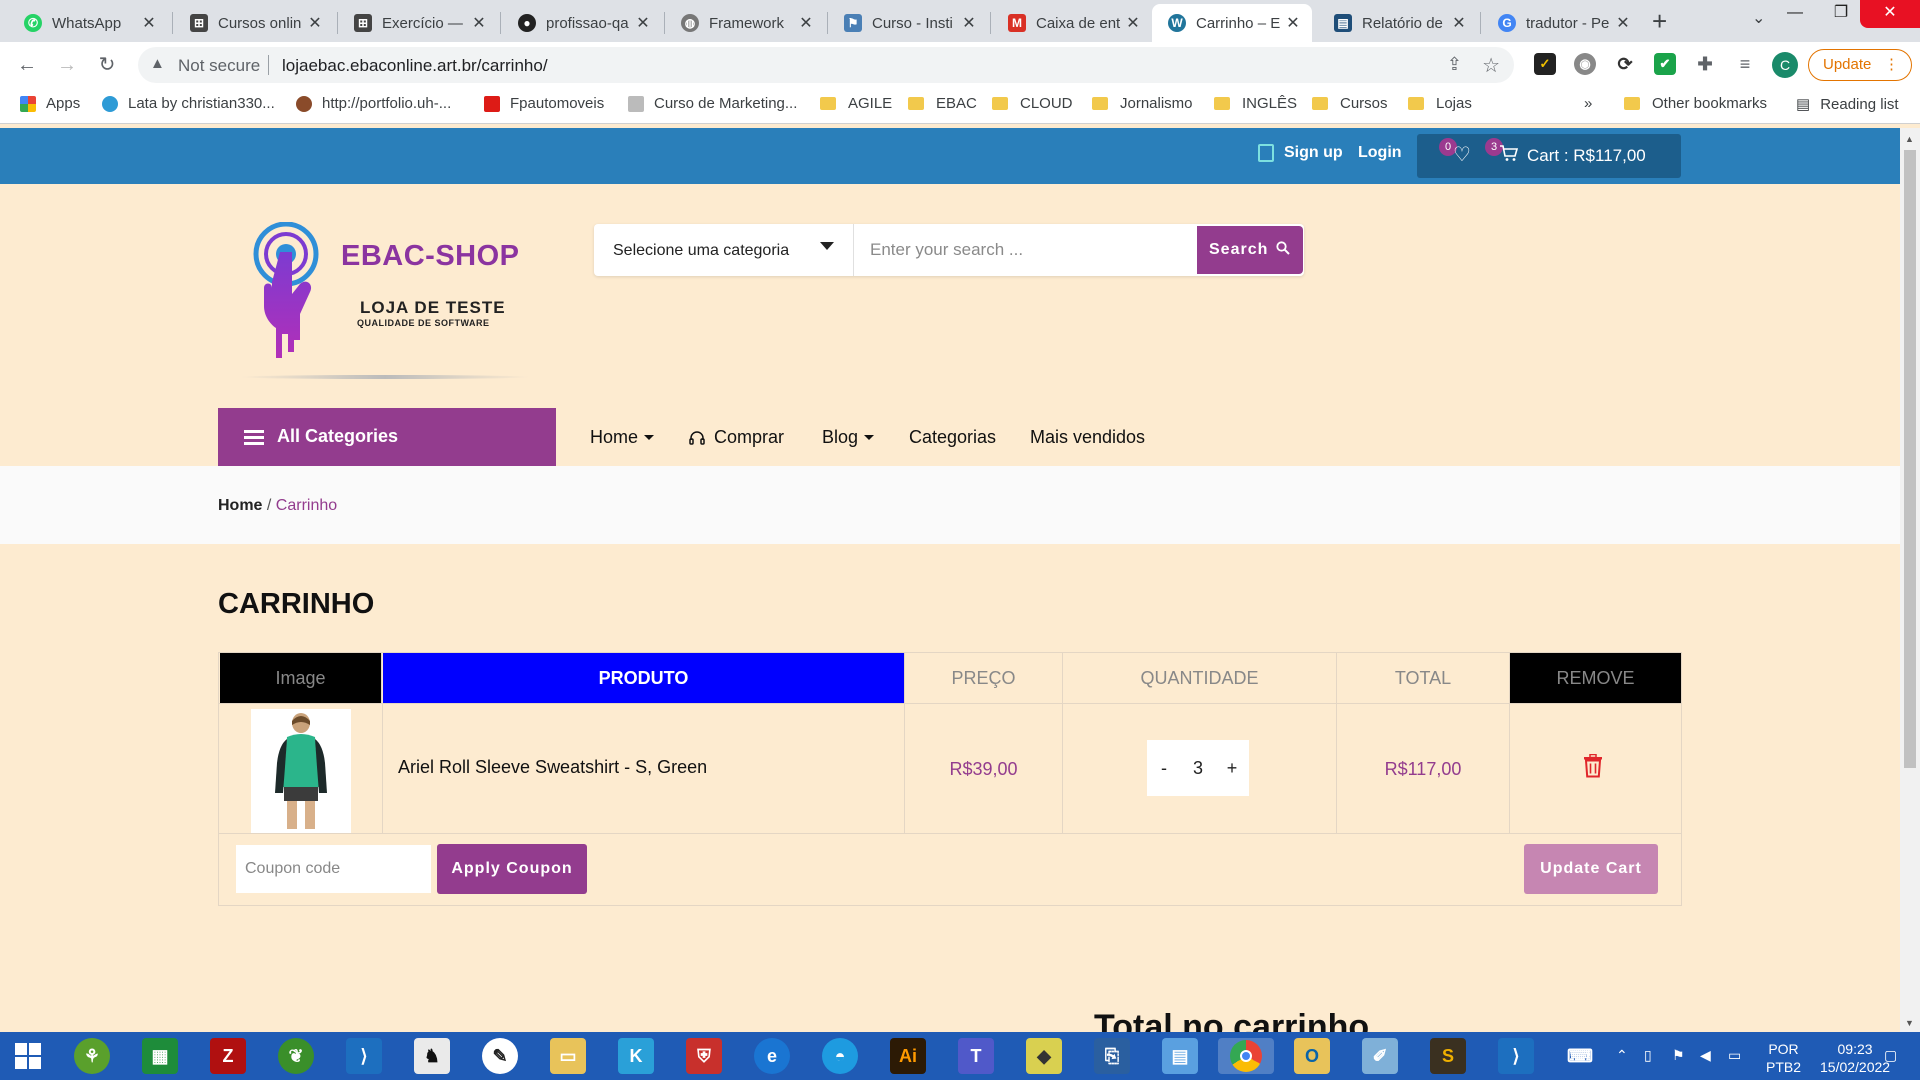 This screenshot has width=1920, height=1080. Describe the element at coordinates (1910, 459) in the screenshot. I see `scrollbar-thumb` at that location.